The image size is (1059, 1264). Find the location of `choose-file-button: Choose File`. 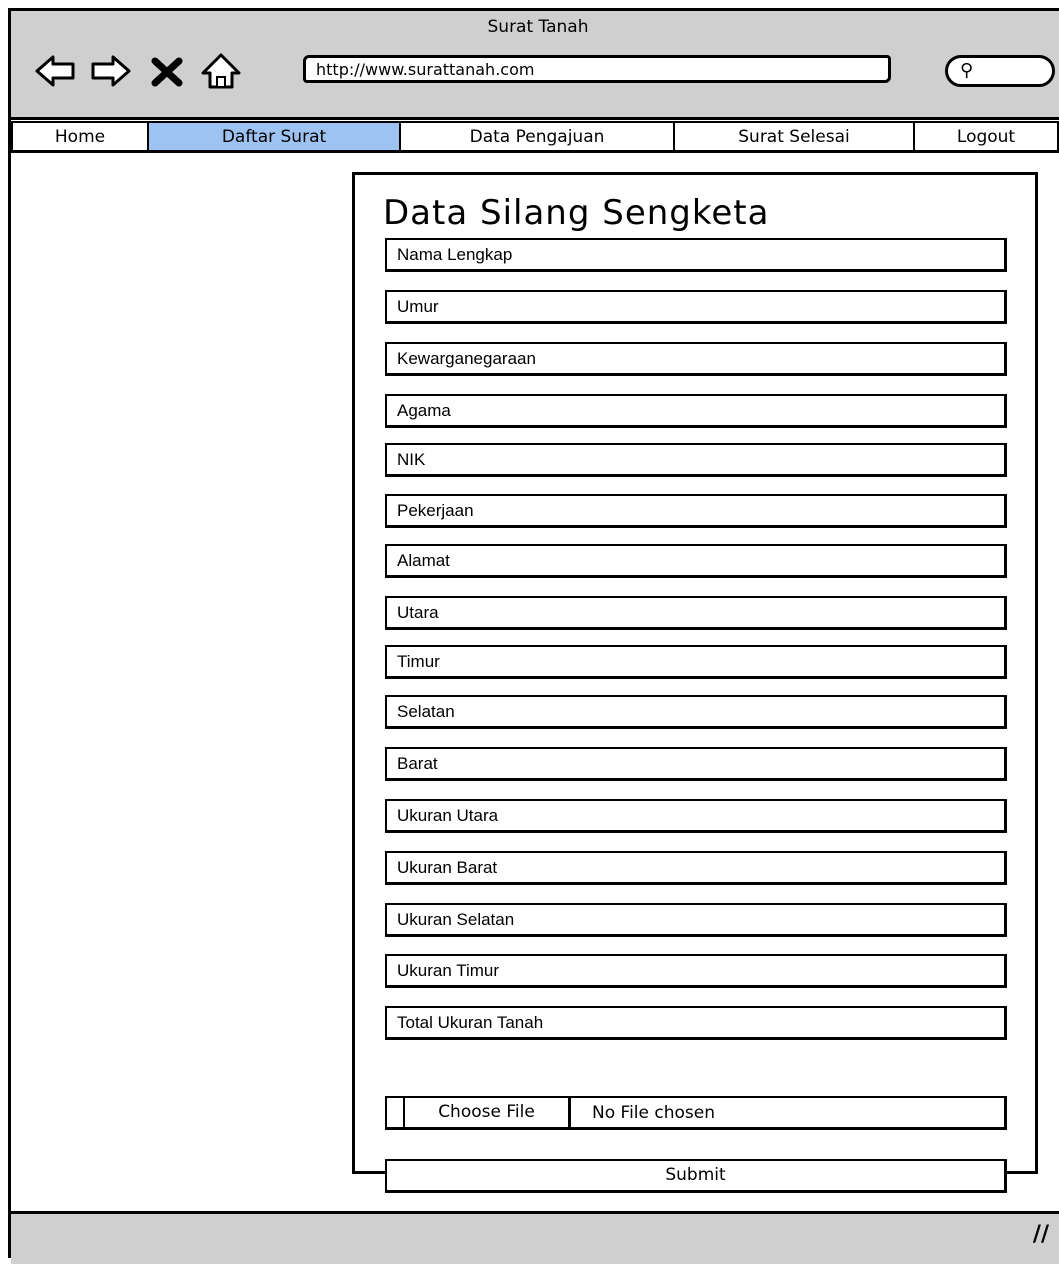

choose-file-button: Choose File is located at coordinates (487, 1113).